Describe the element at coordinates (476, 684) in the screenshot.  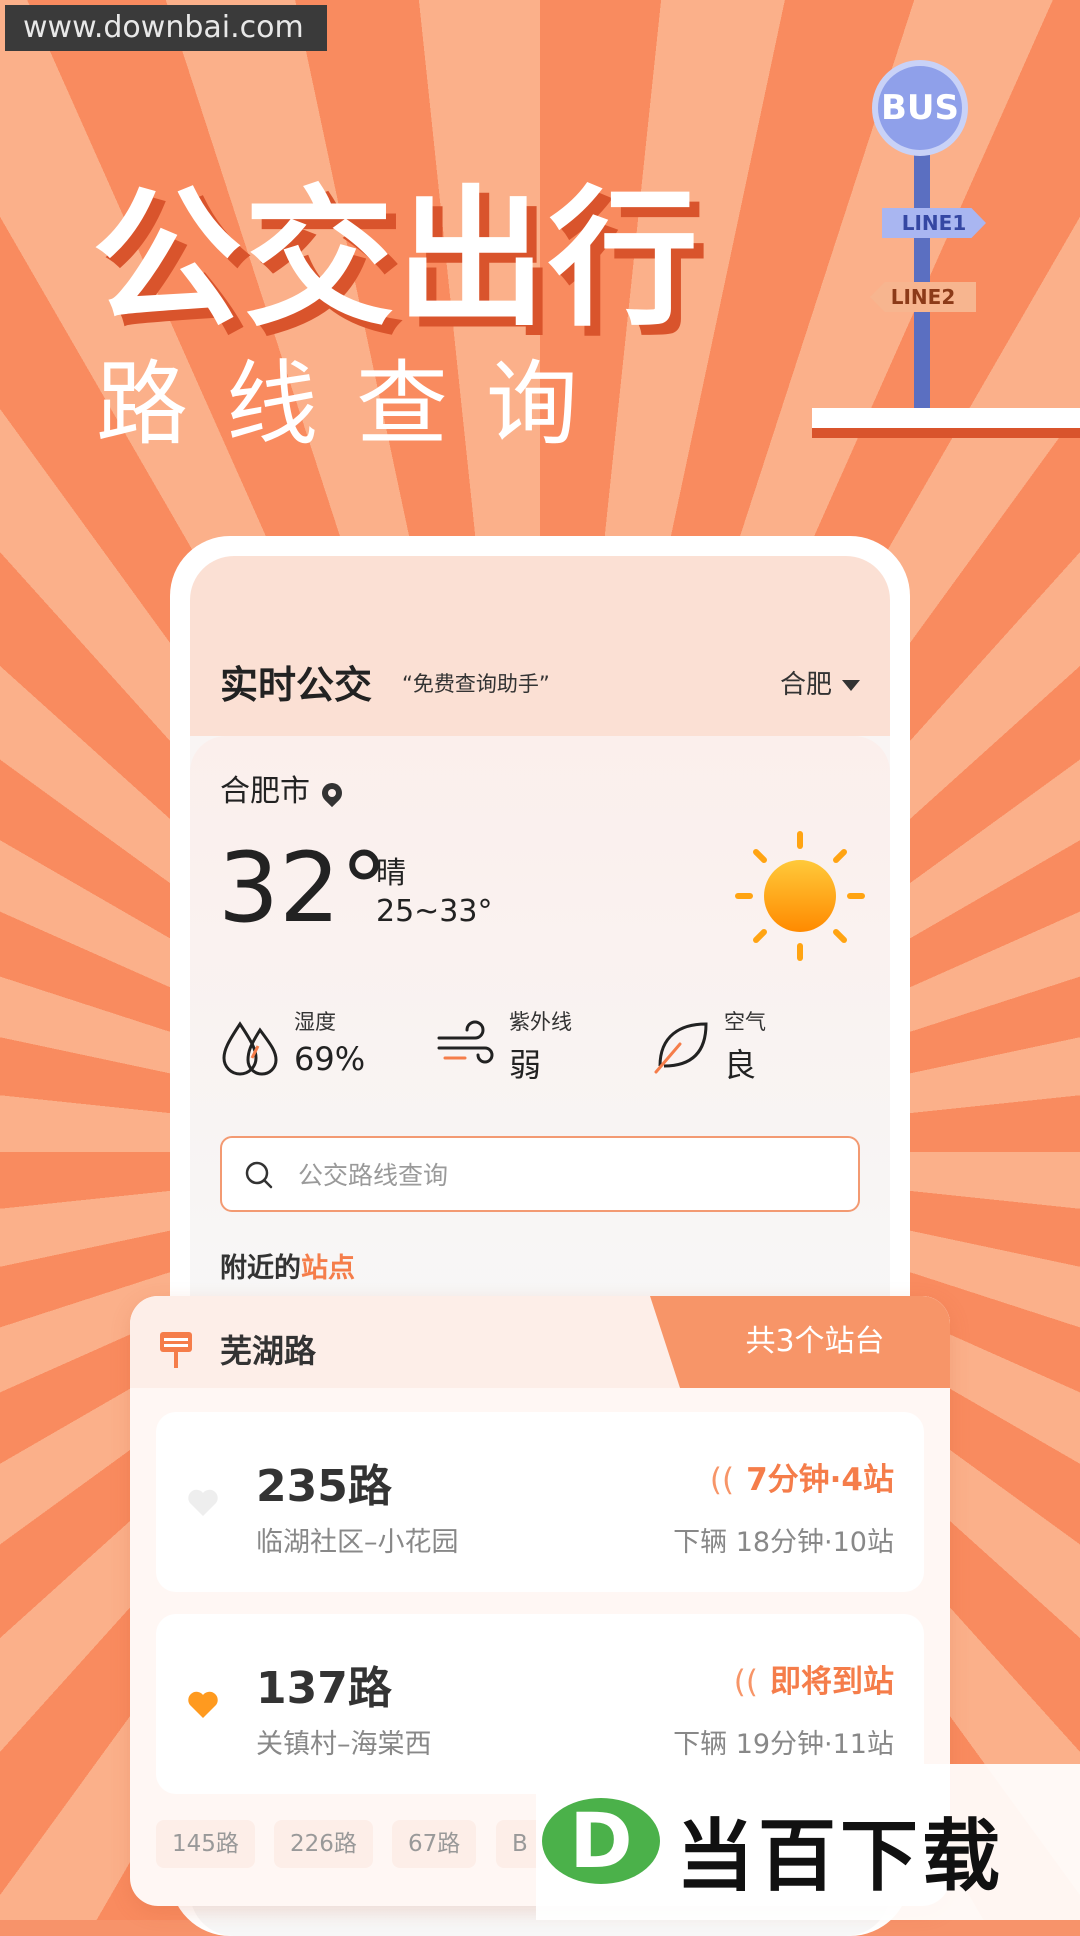
I see `app-slogan: “免费查询助手”` at that location.